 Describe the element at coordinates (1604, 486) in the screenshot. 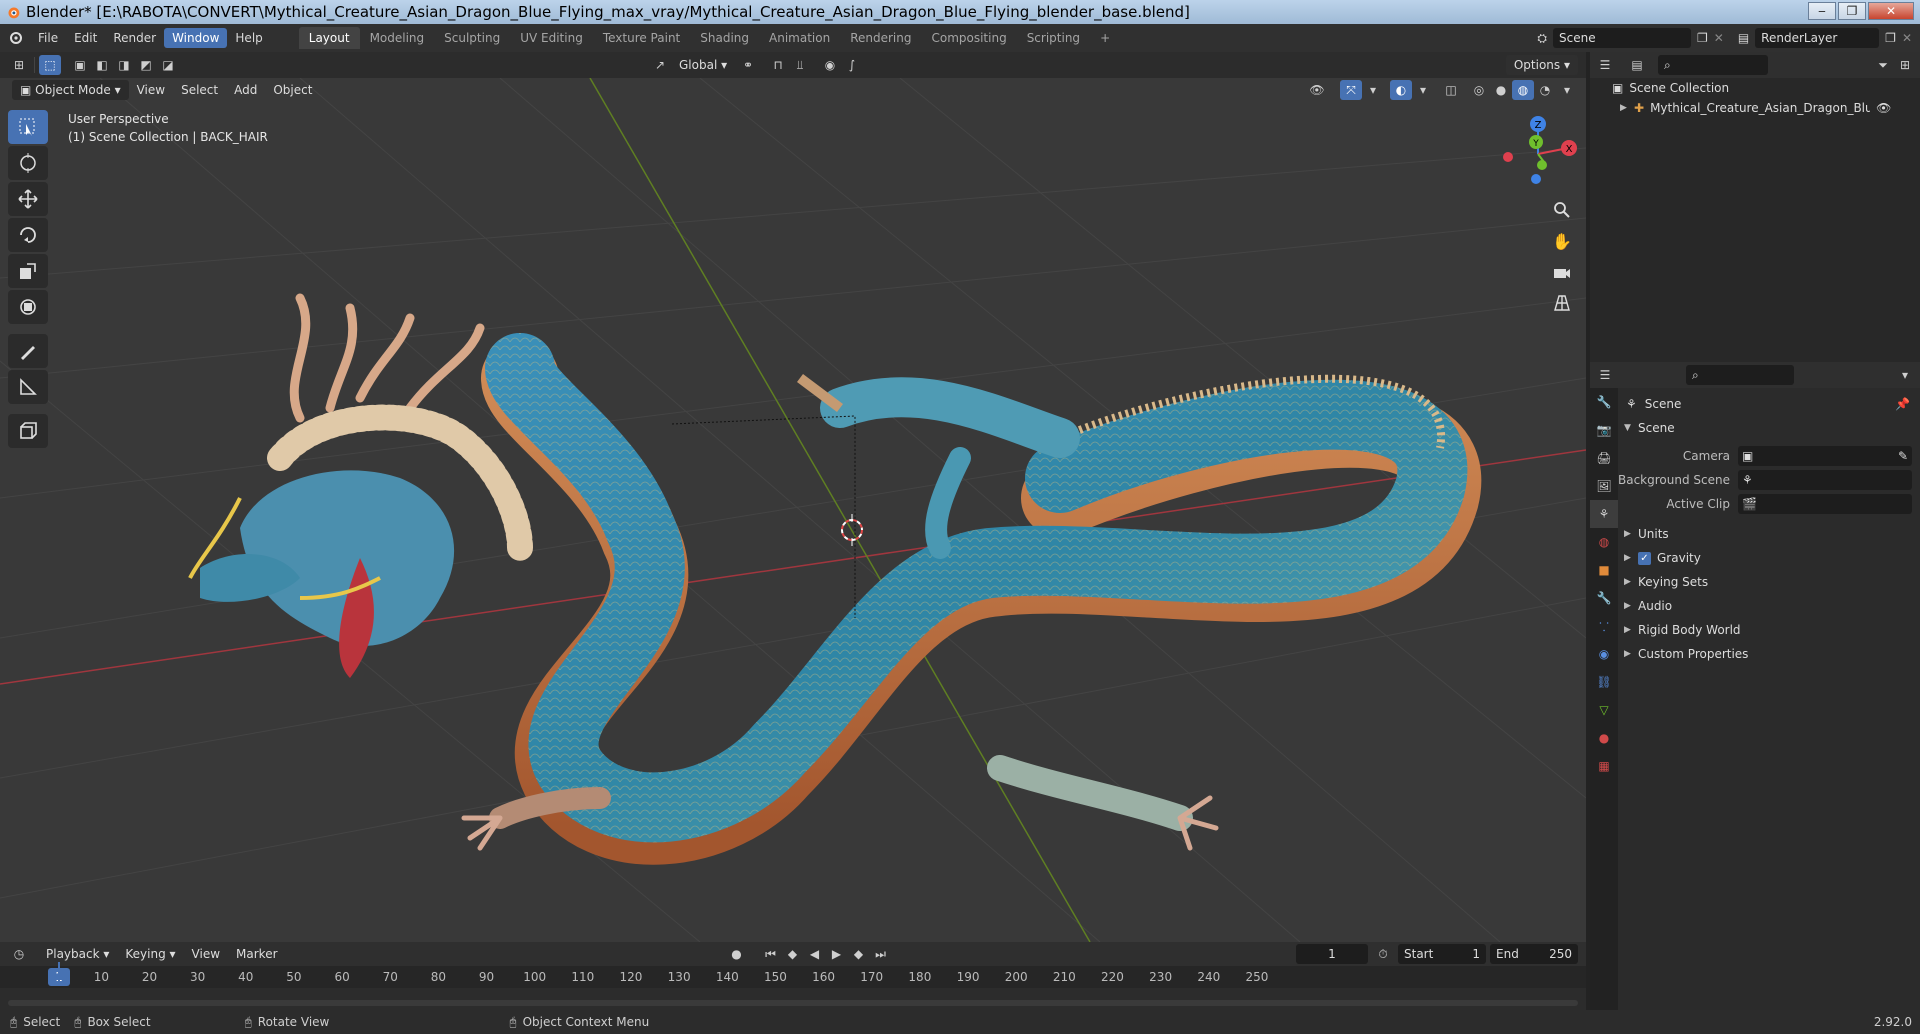

I see `view-layer-tab-icon: 🖼` at that location.